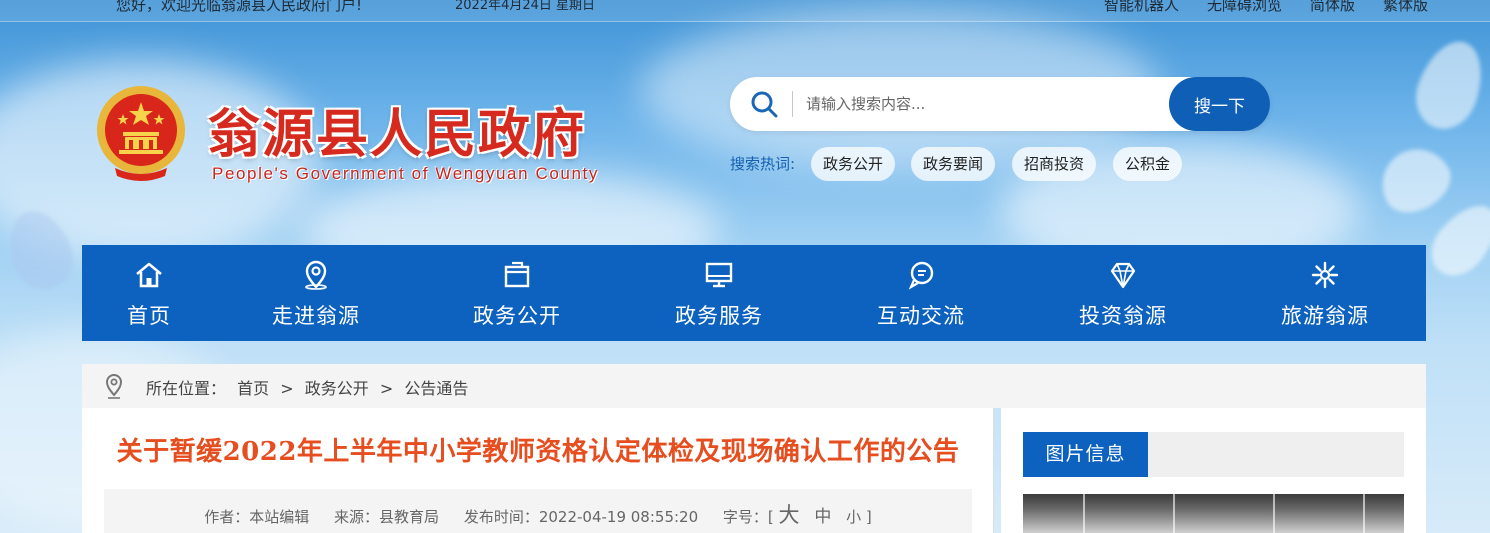 The image size is (1490, 533). What do you see at coordinates (953, 164) in the screenshot?
I see `hot-tag-gov-news: 政务要闻` at bounding box center [953, 164].